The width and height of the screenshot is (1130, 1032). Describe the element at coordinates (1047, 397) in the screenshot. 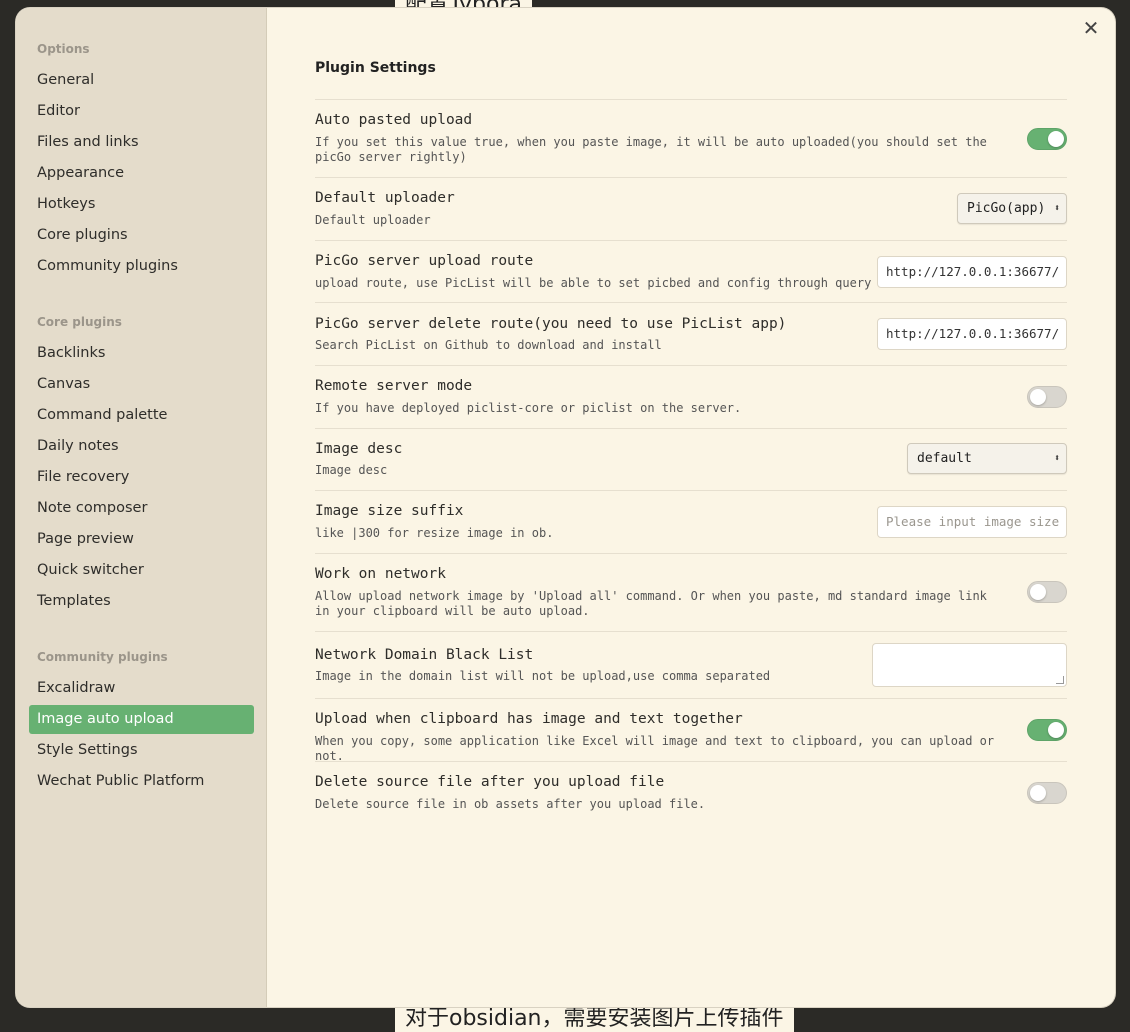

I see `remote-server-mode-toggle` at that location.